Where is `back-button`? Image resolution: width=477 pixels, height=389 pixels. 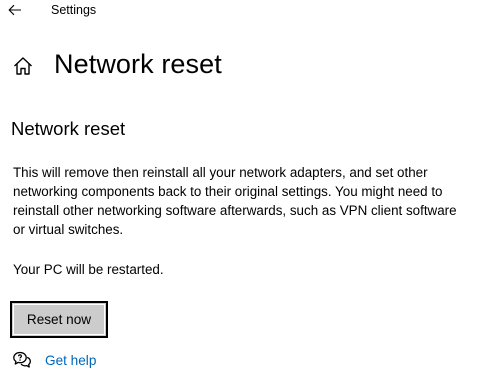
back-button is located at coordinates (15, 10).